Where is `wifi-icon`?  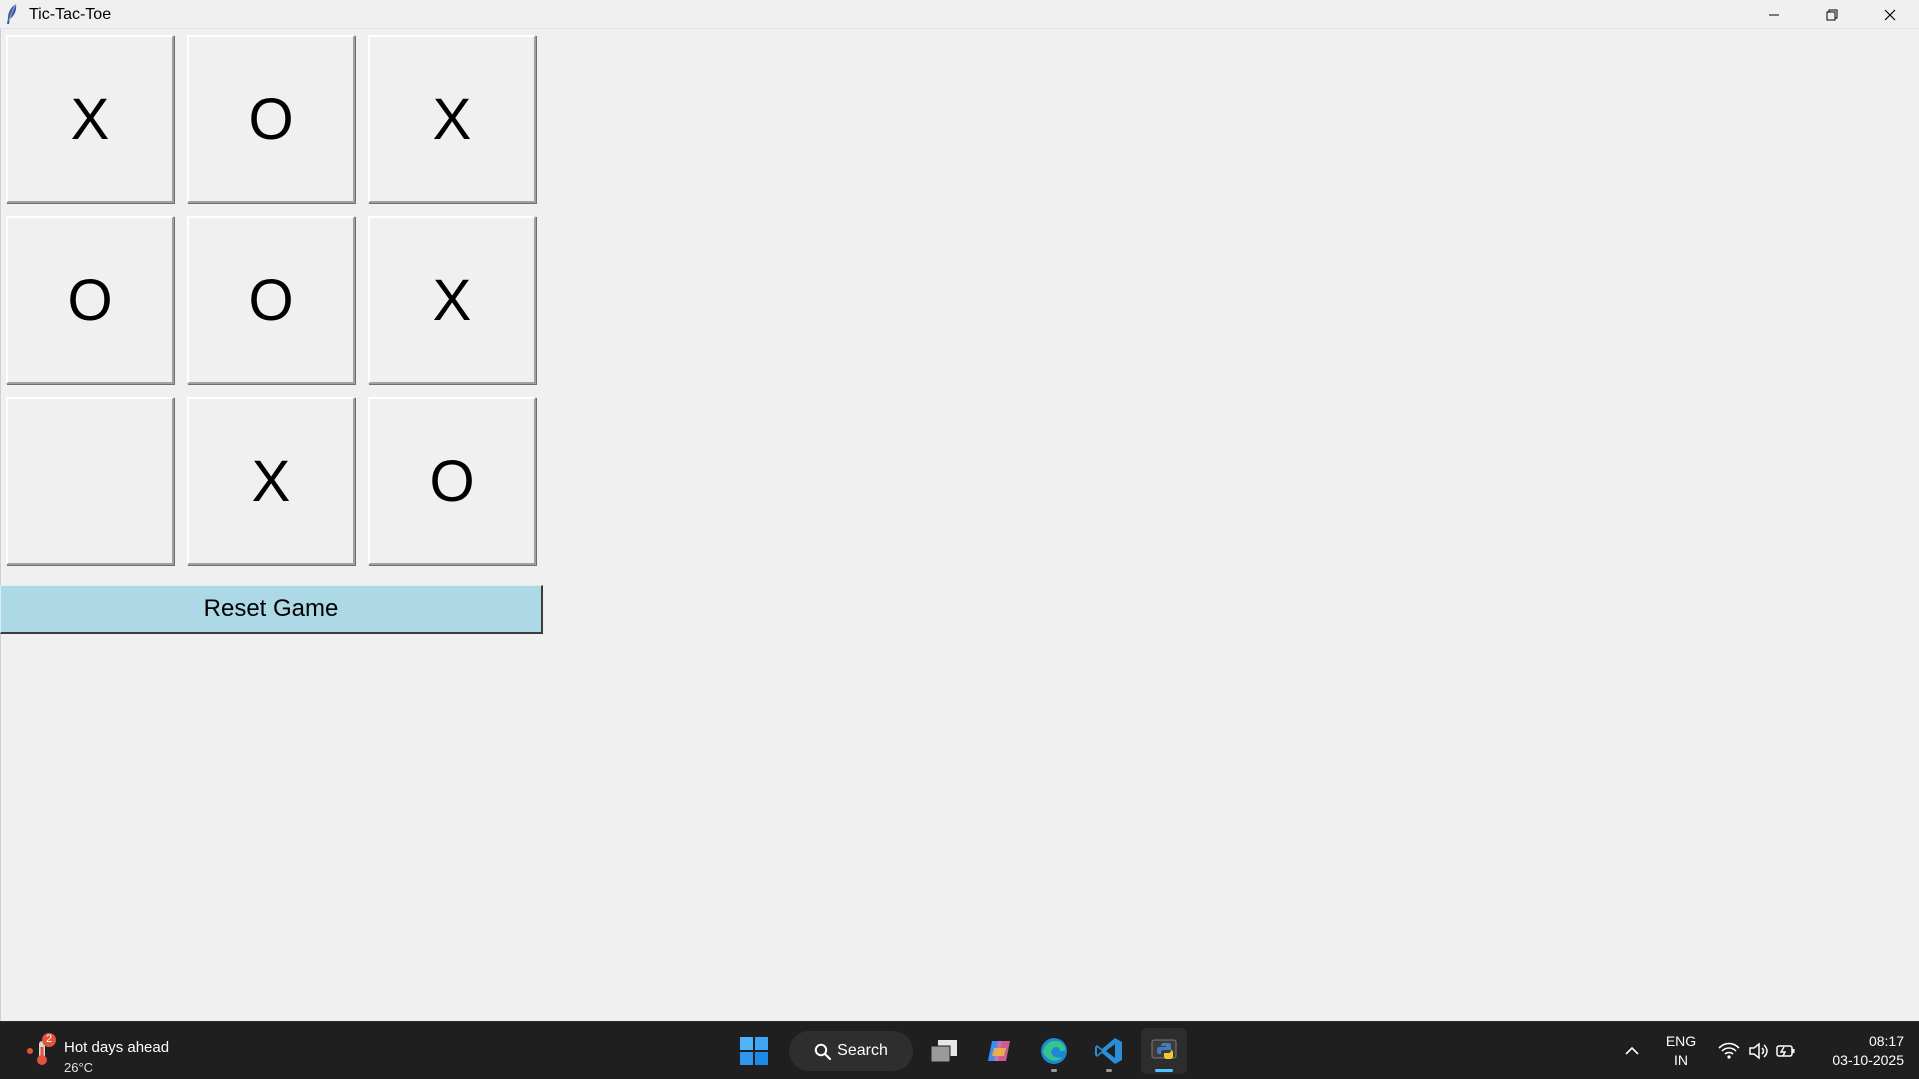
wifi-icon is located at coordinates (1729, 1050).